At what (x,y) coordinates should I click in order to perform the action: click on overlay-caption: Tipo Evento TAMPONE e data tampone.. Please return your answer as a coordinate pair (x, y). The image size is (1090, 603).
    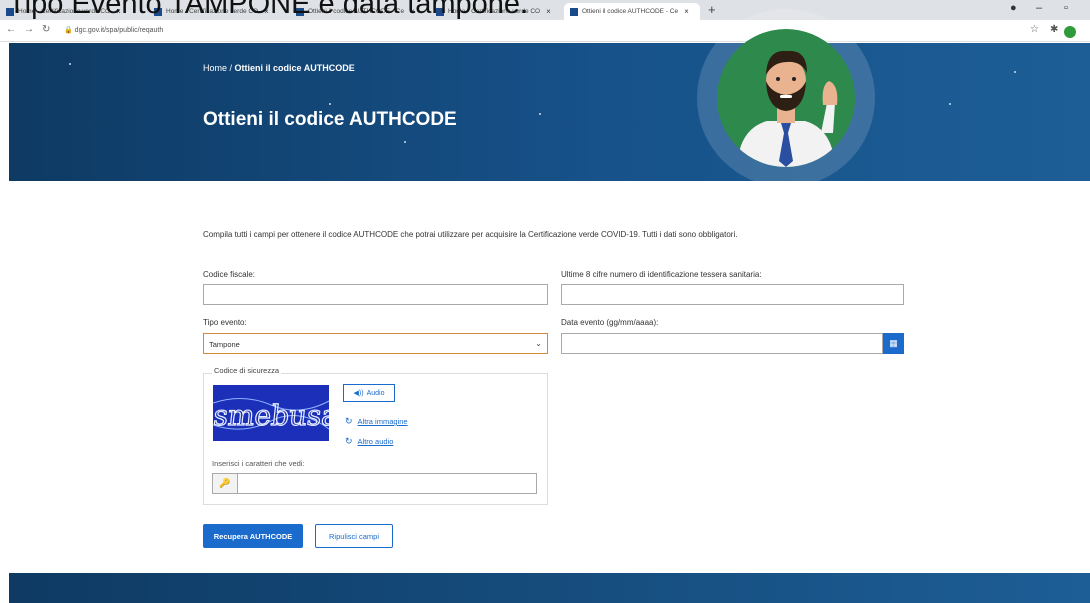
    Looking at the image, I should click on (268, 10).